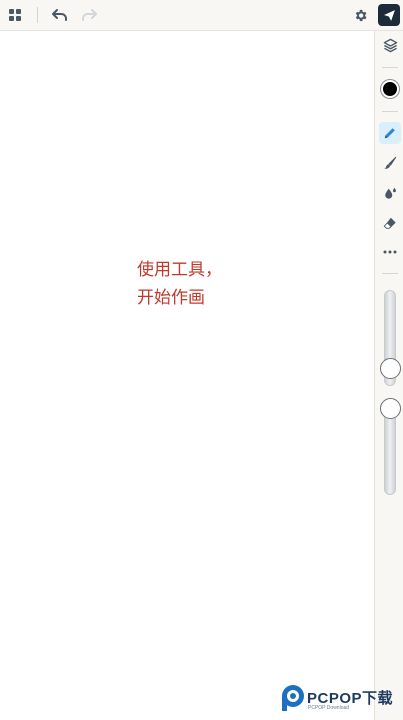  I want to click on undo-icon, so click(60, 15).